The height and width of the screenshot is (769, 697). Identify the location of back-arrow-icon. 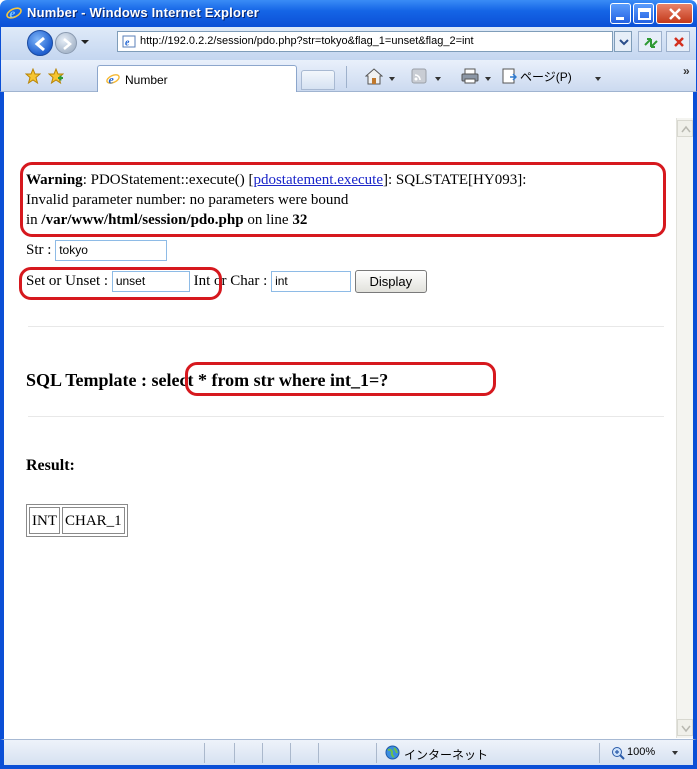
(39, 44).